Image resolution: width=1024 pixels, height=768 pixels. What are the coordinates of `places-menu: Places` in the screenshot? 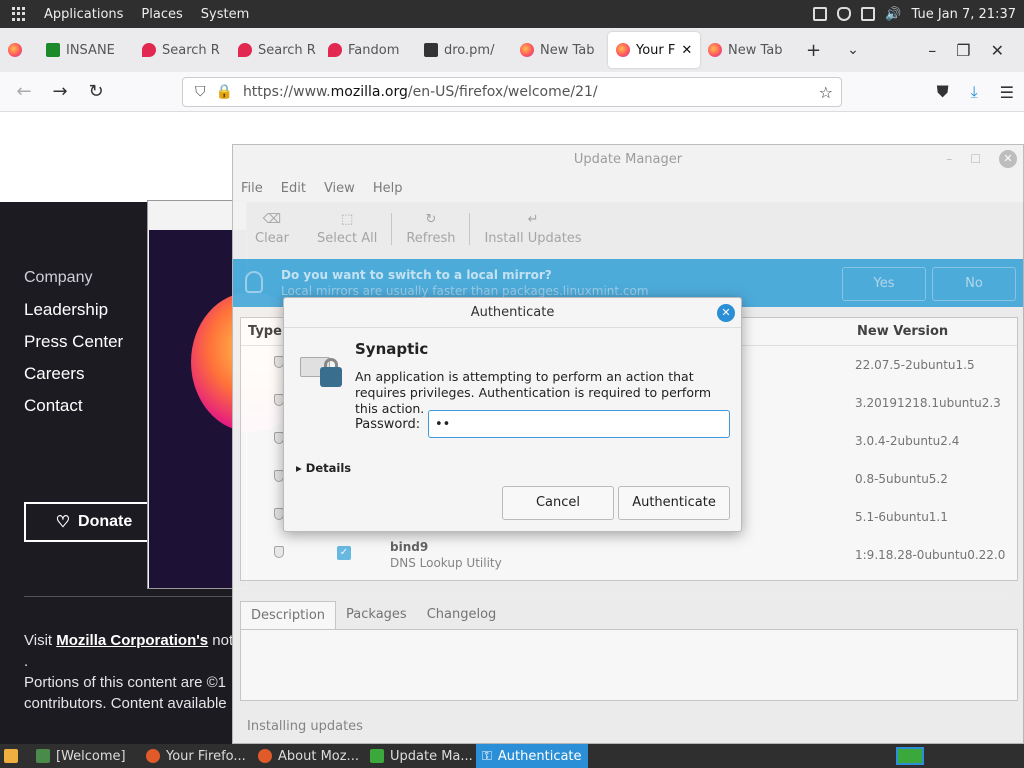 It's located at (161, 14).